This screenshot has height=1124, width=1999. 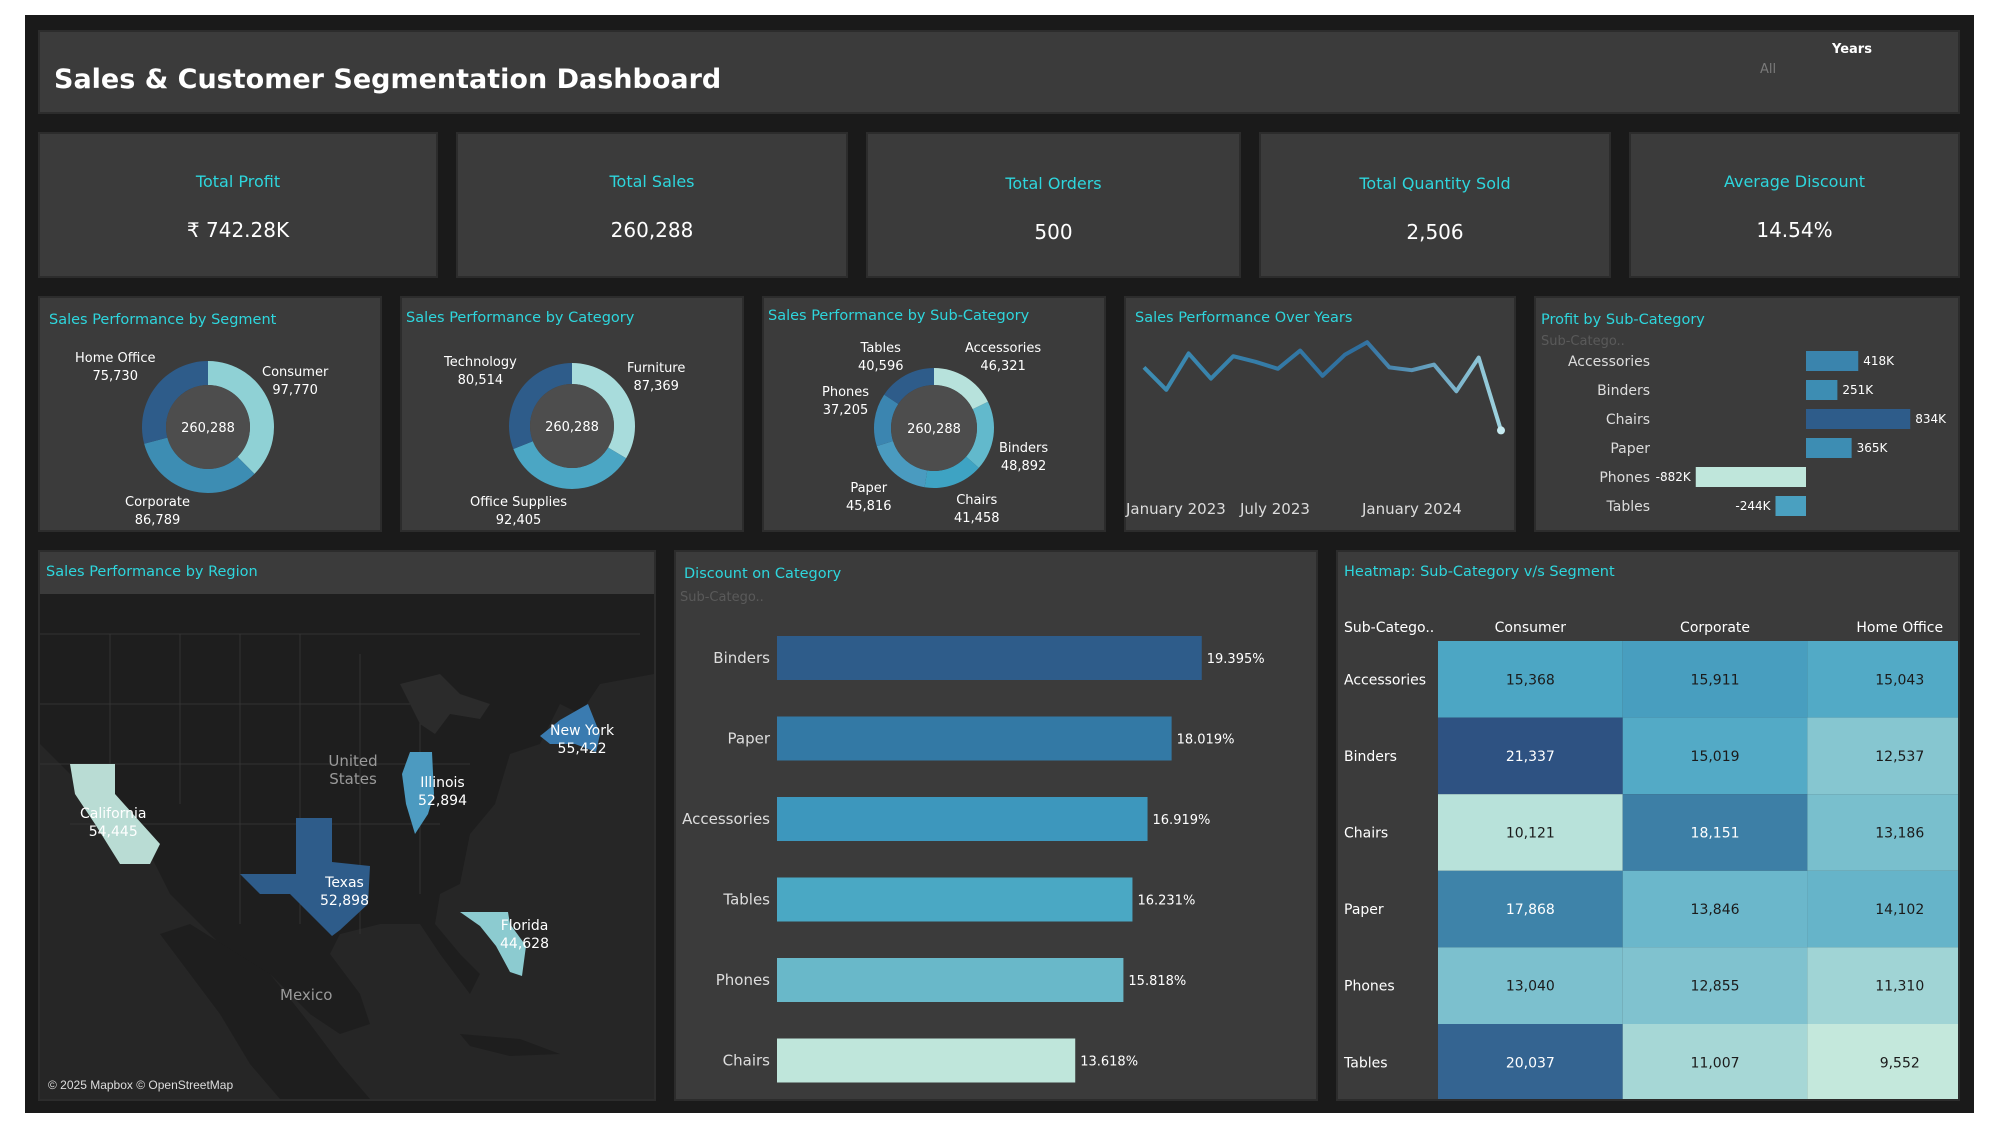 What do you see at coordinates (388, 79) in the screenshot?
I see `page-title: Sales & Customer Segmentation Dashboard` at bounding box center [388, 79].